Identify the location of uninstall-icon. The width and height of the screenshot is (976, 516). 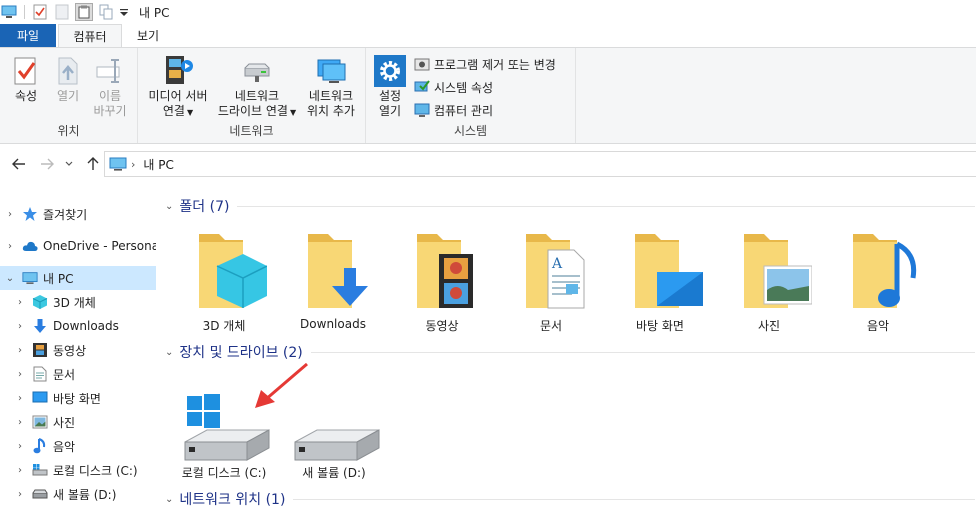
(422, 64).